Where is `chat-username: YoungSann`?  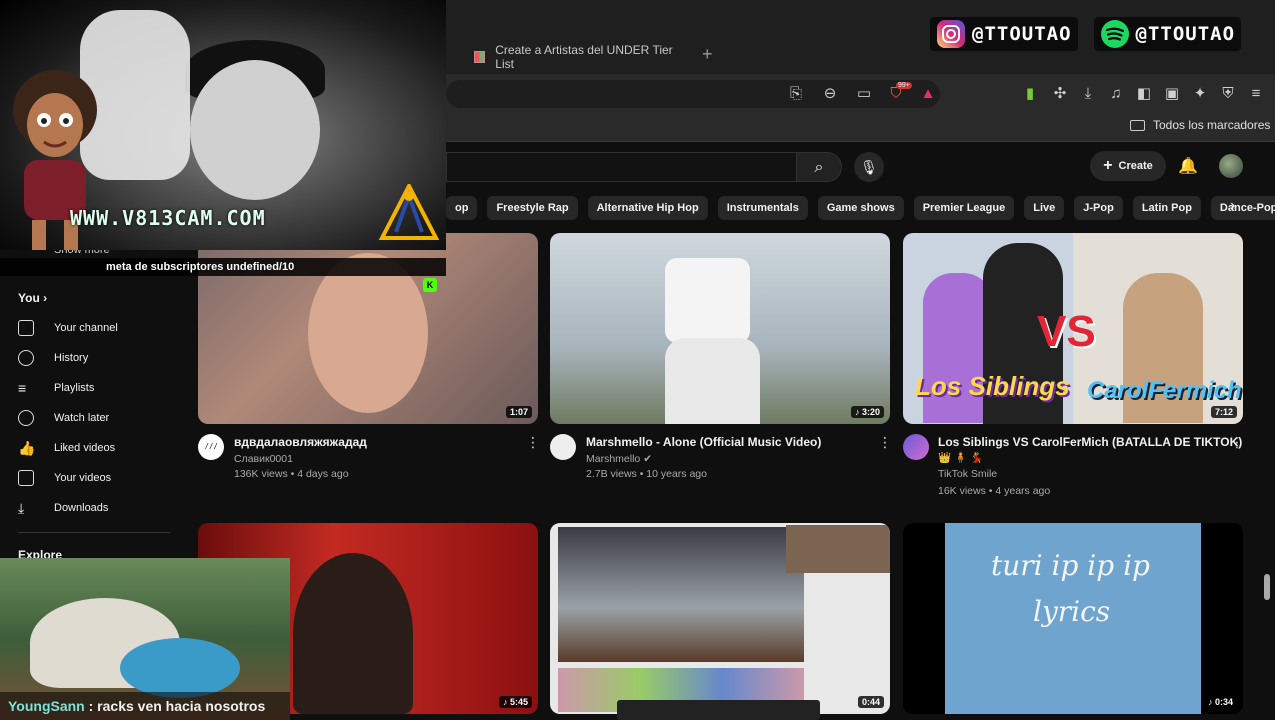
chat-username: YoungSann is located at coordinates (46, 706).